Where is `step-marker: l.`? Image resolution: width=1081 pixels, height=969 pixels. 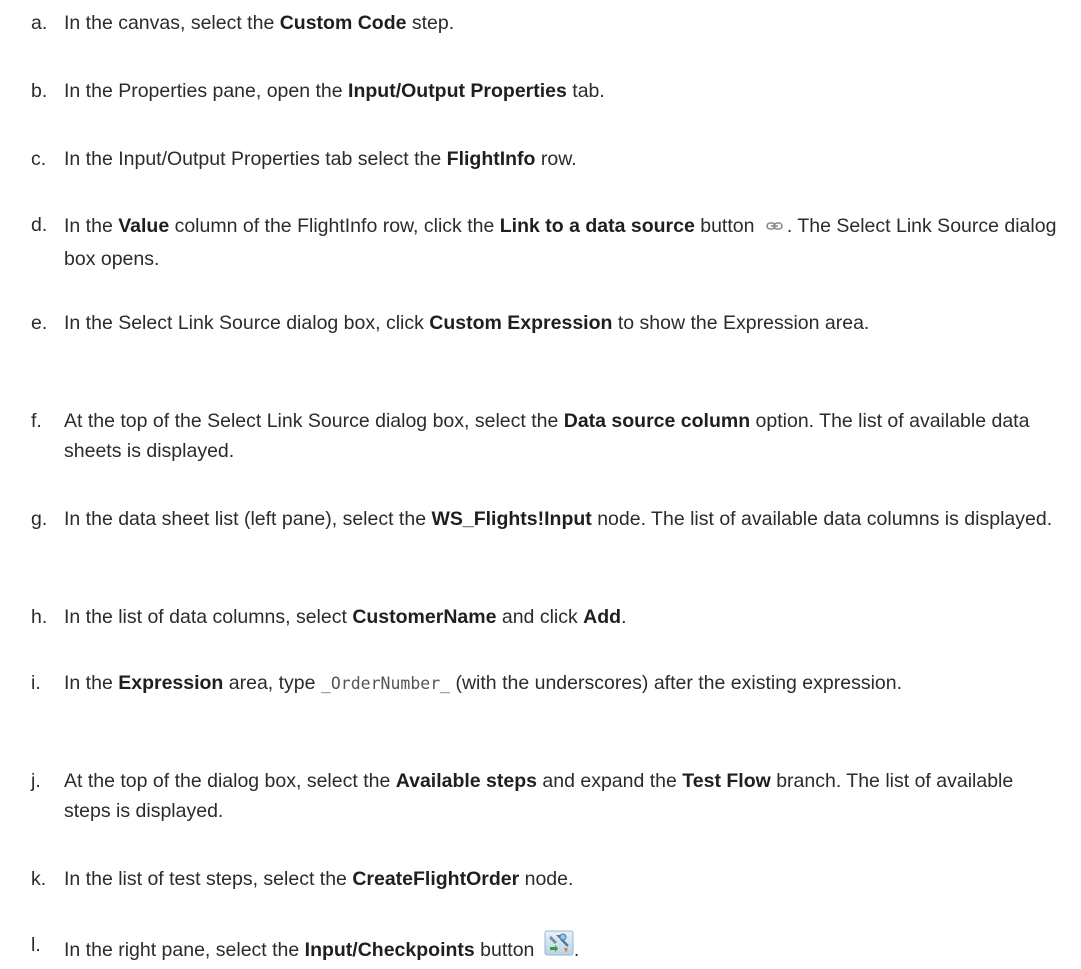
step-marker: l. is located at coordinates (36, 945).